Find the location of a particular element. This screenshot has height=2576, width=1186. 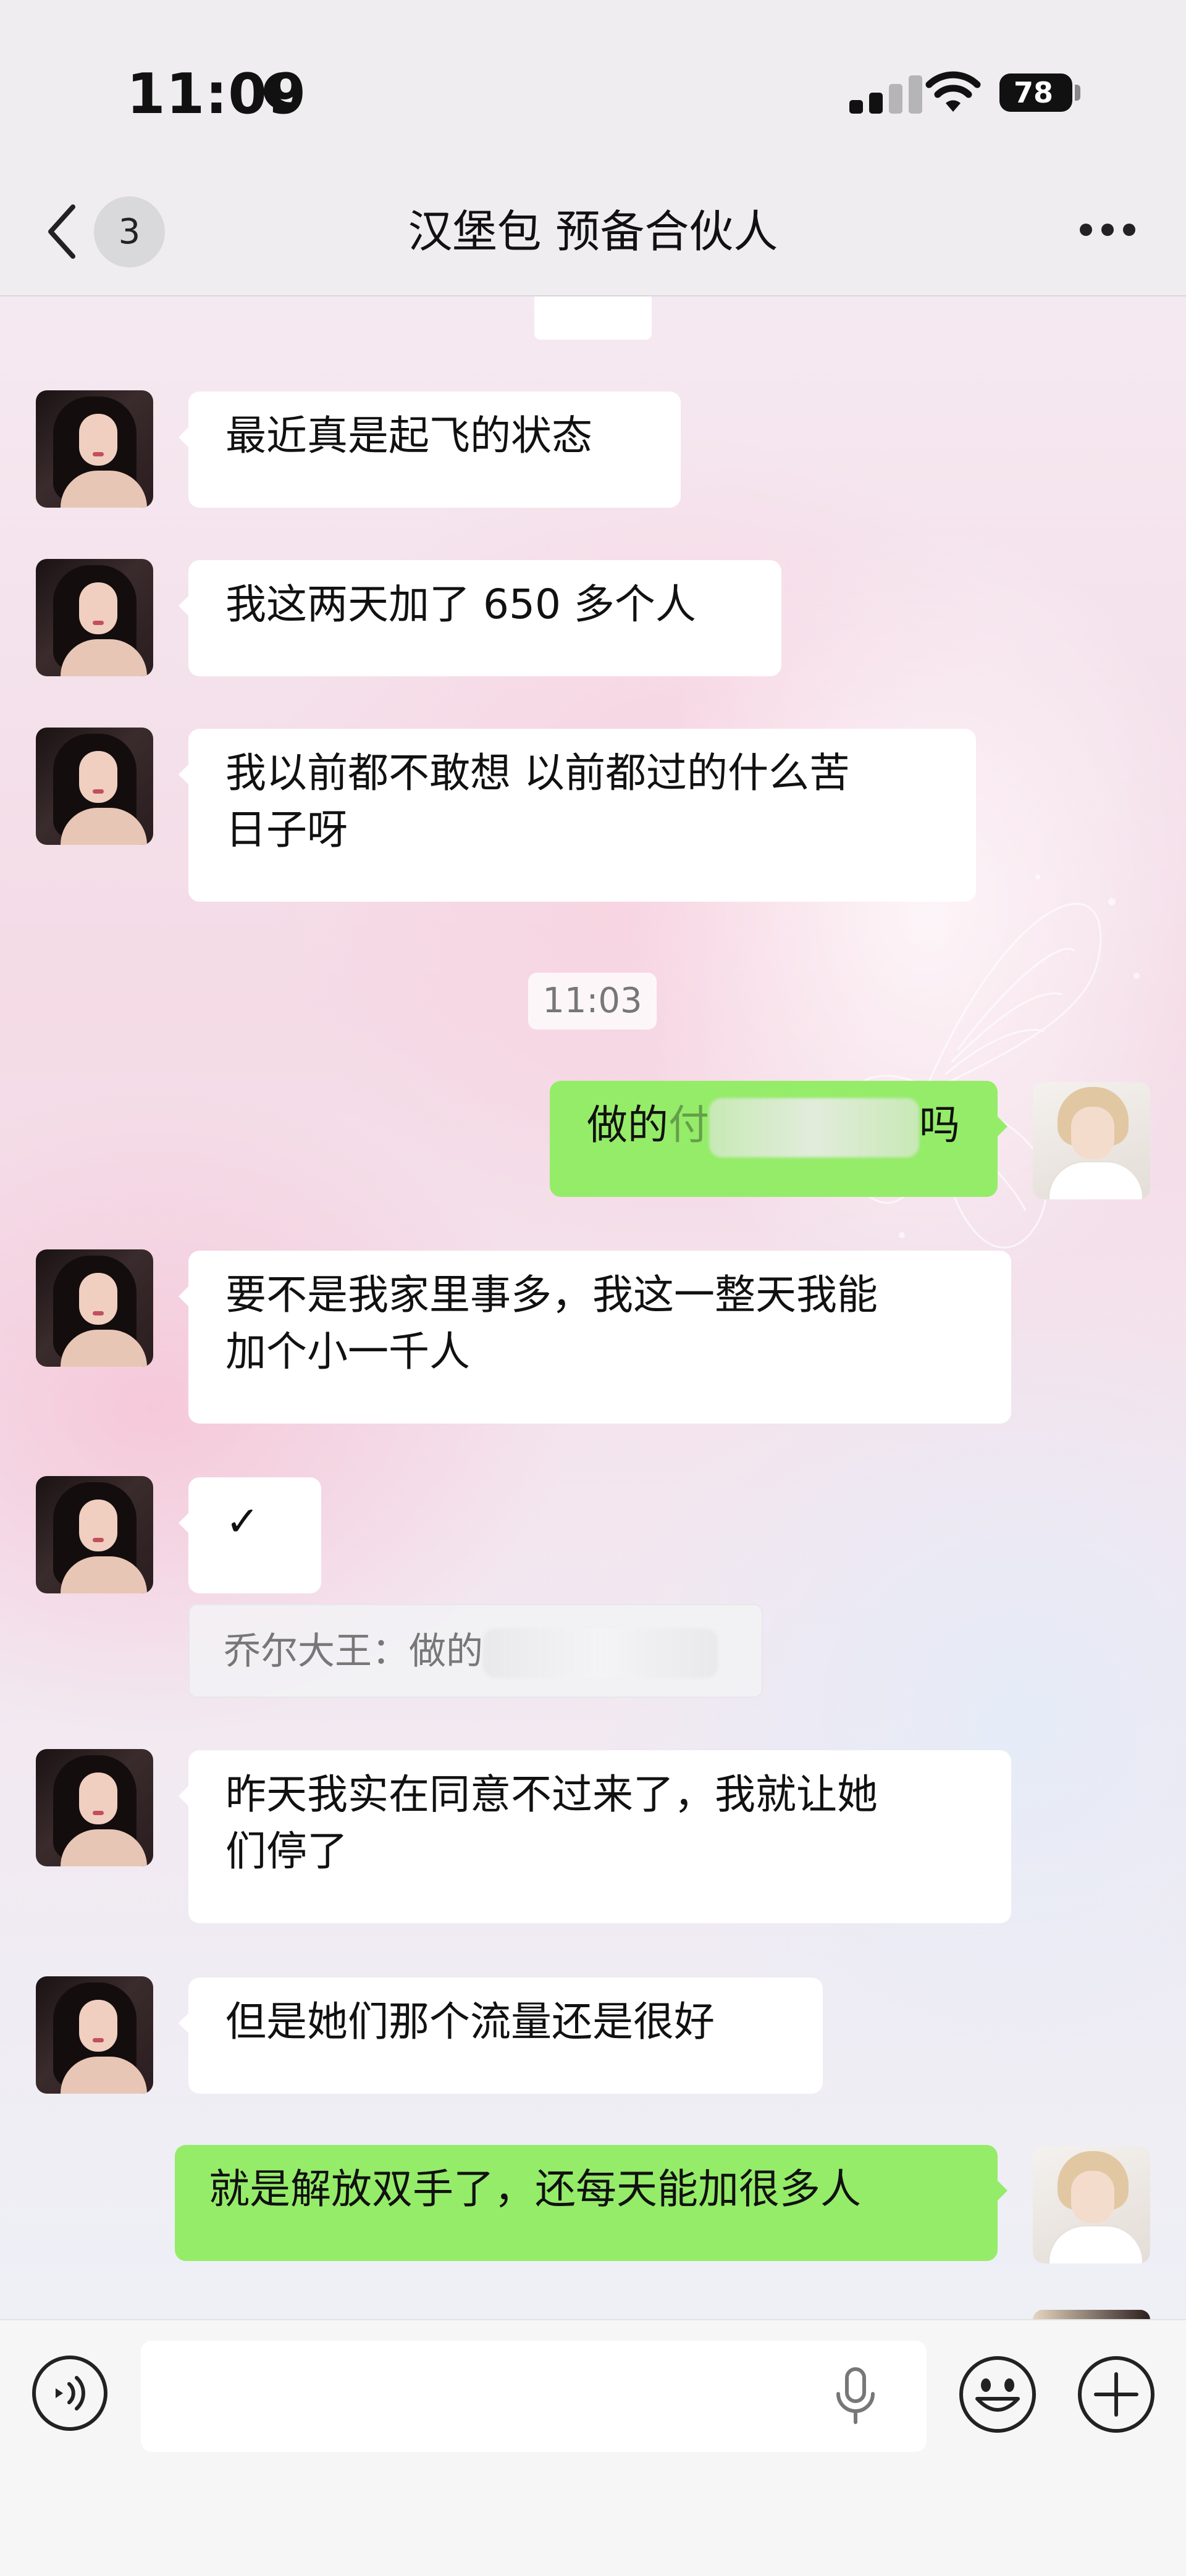

quoted-reply-text: 乔尔大王：做的 is located at coordinates (353, 1651).